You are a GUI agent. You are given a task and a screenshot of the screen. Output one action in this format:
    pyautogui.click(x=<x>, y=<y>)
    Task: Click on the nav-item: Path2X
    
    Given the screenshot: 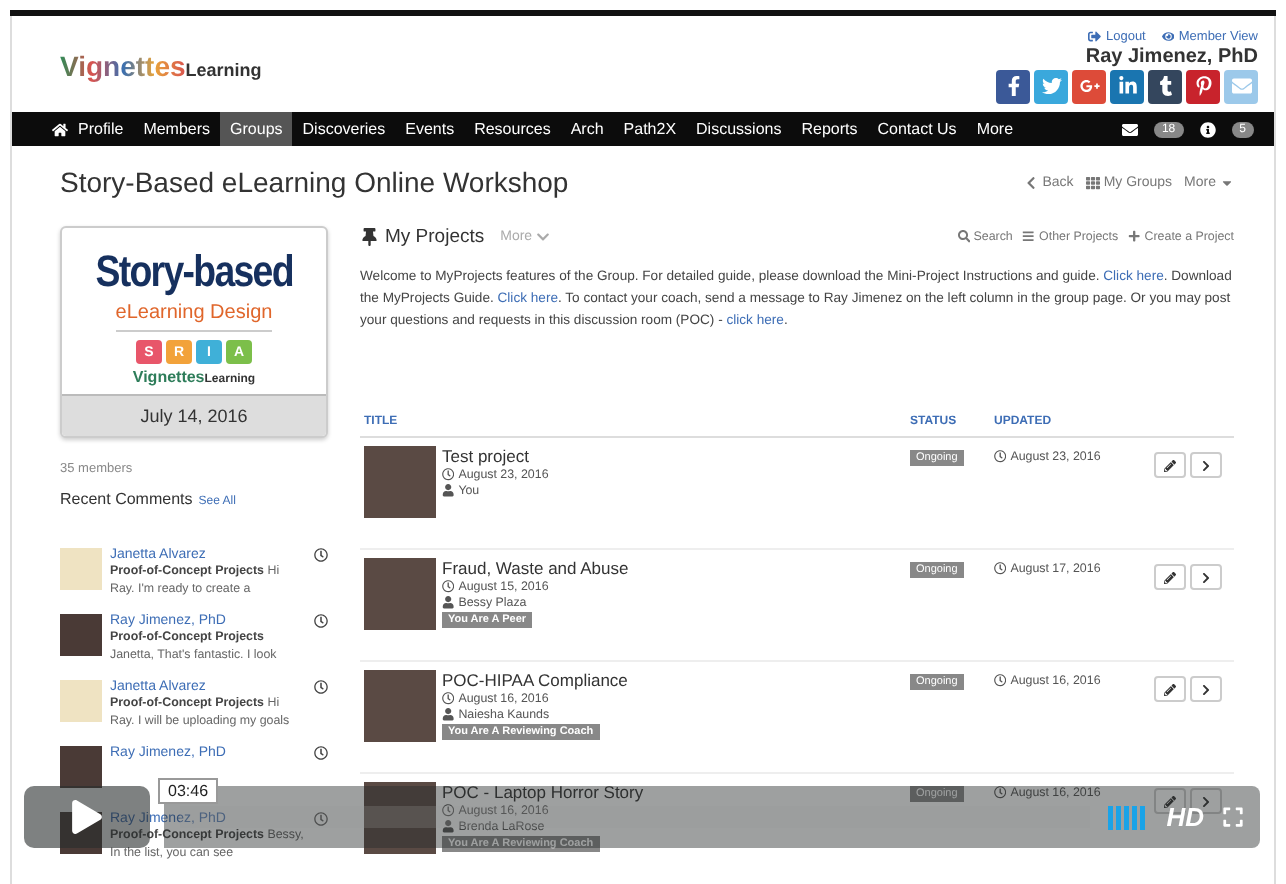 What is the action you would take?
    pyautogui.click(x=650, y=129)
    